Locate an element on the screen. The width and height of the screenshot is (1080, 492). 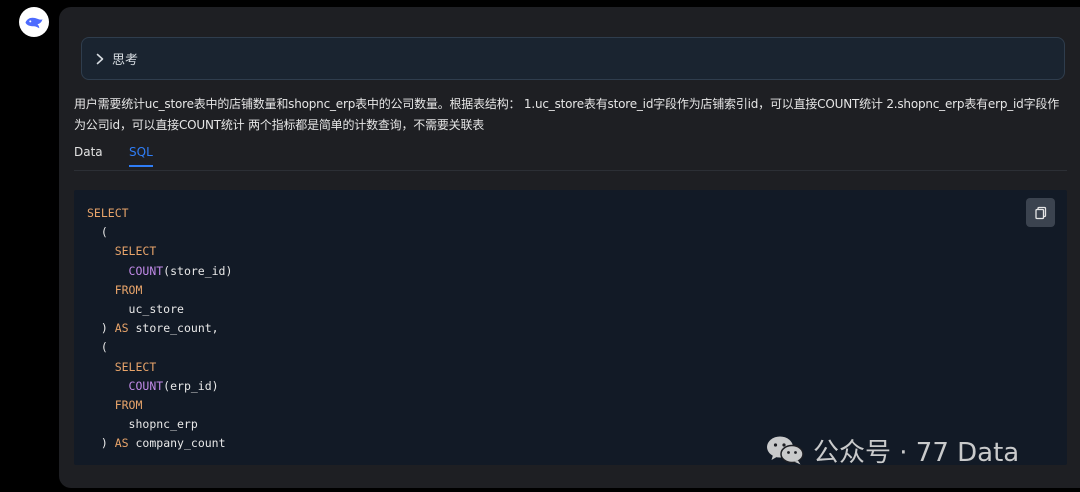
result-tabs: Data SQL is located at coordinates (570, 158).